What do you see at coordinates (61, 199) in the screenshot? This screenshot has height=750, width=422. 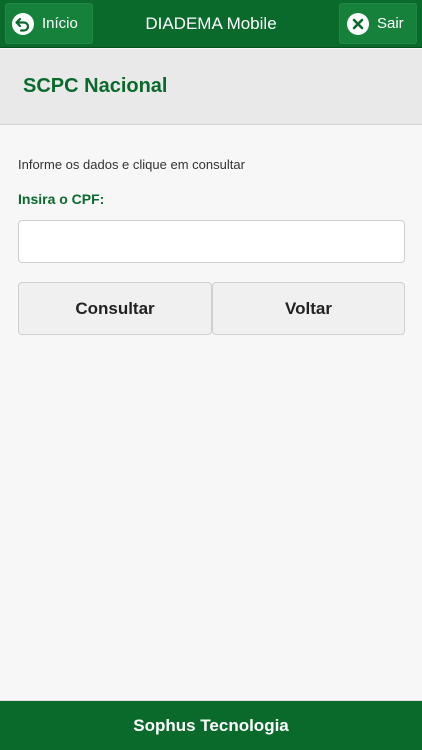 I see `cpf-label: Insira o CPF:` at bounding box center [61, 199].